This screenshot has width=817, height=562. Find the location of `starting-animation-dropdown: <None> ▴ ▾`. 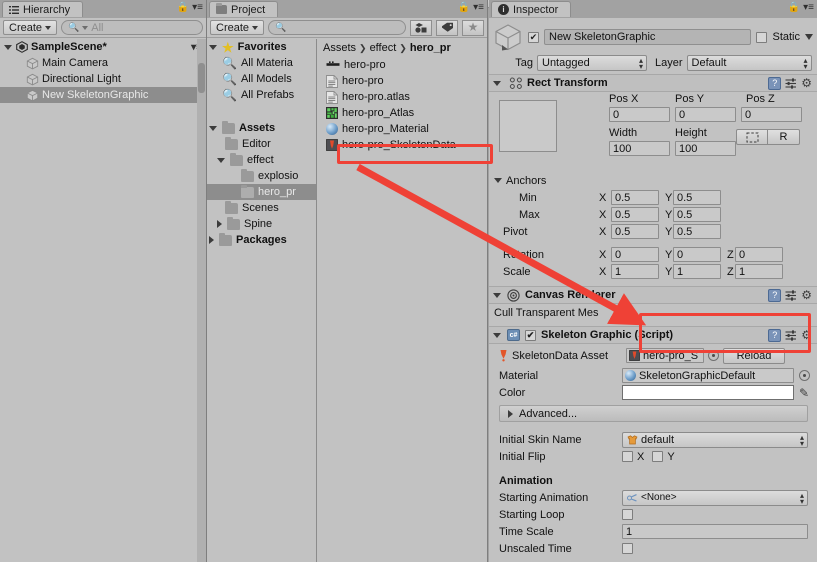

starting-animation-dropdown: <None> ▴ ▾ is located at coordinates (715, 497).